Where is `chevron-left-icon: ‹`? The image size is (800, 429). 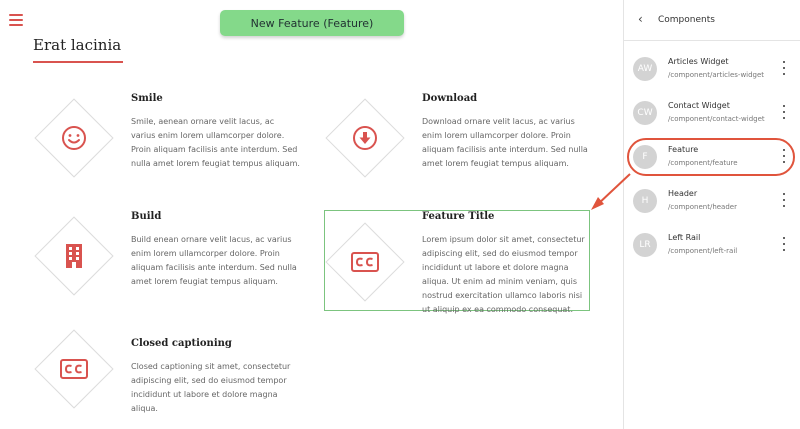
chevron-left-icon: ‹ is located at coordinates (644, 20).